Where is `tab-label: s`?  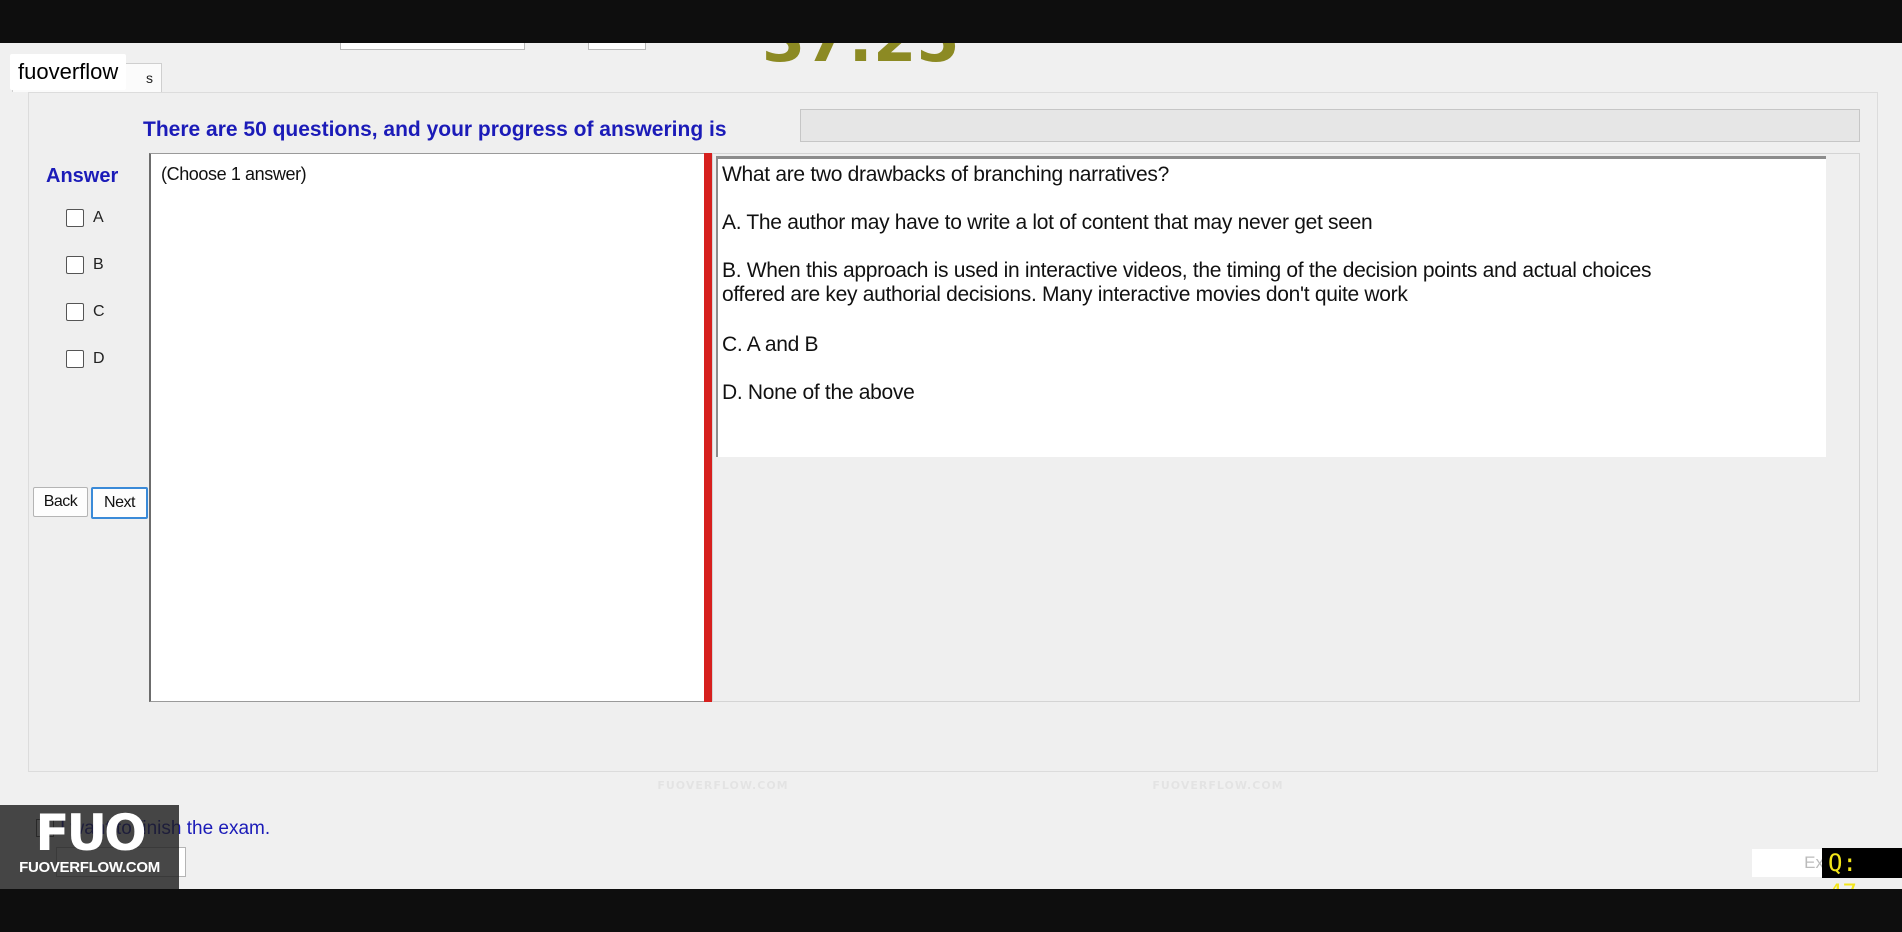 tab-label: s is located at coordinates (149, 78).